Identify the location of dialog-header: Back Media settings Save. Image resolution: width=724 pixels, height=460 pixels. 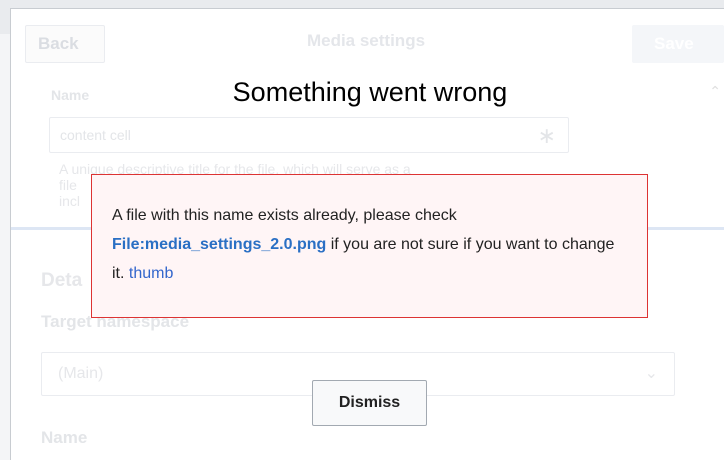
(367, 42).